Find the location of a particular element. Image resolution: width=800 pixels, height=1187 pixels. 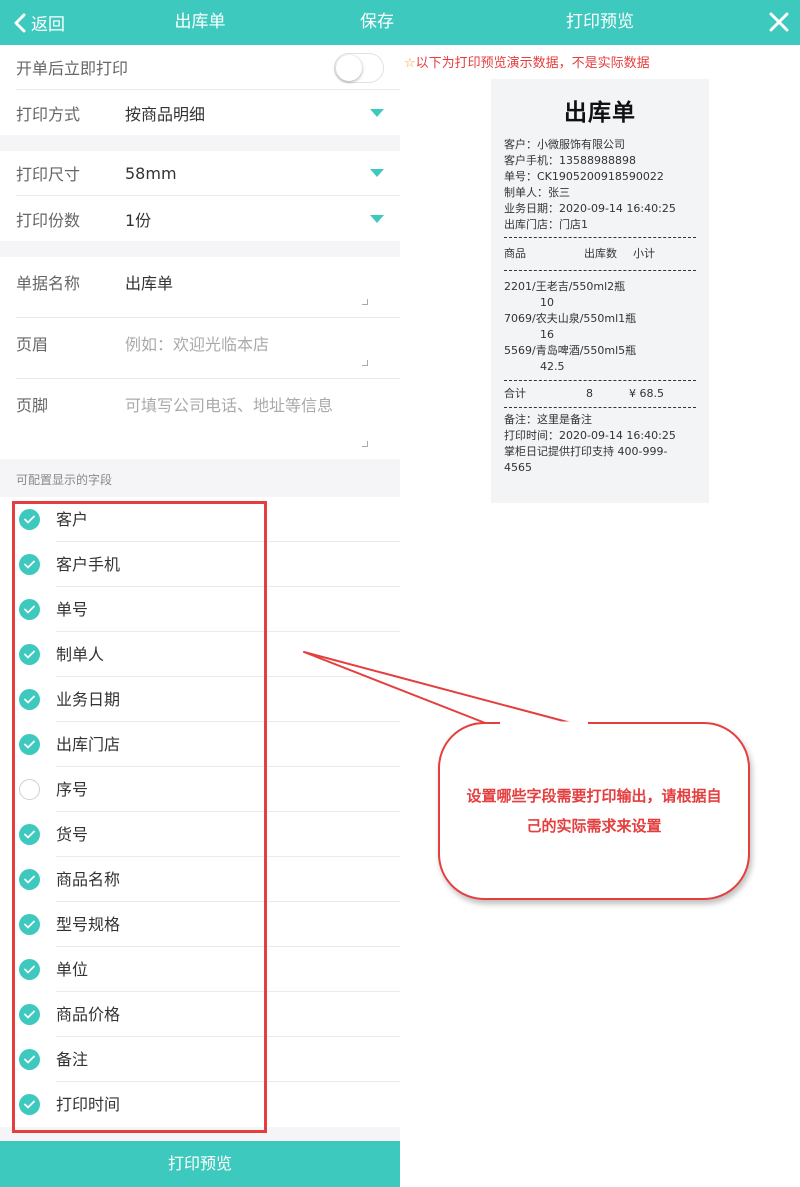

col-subtotal: 小计 is located at coordinates (644, 253).